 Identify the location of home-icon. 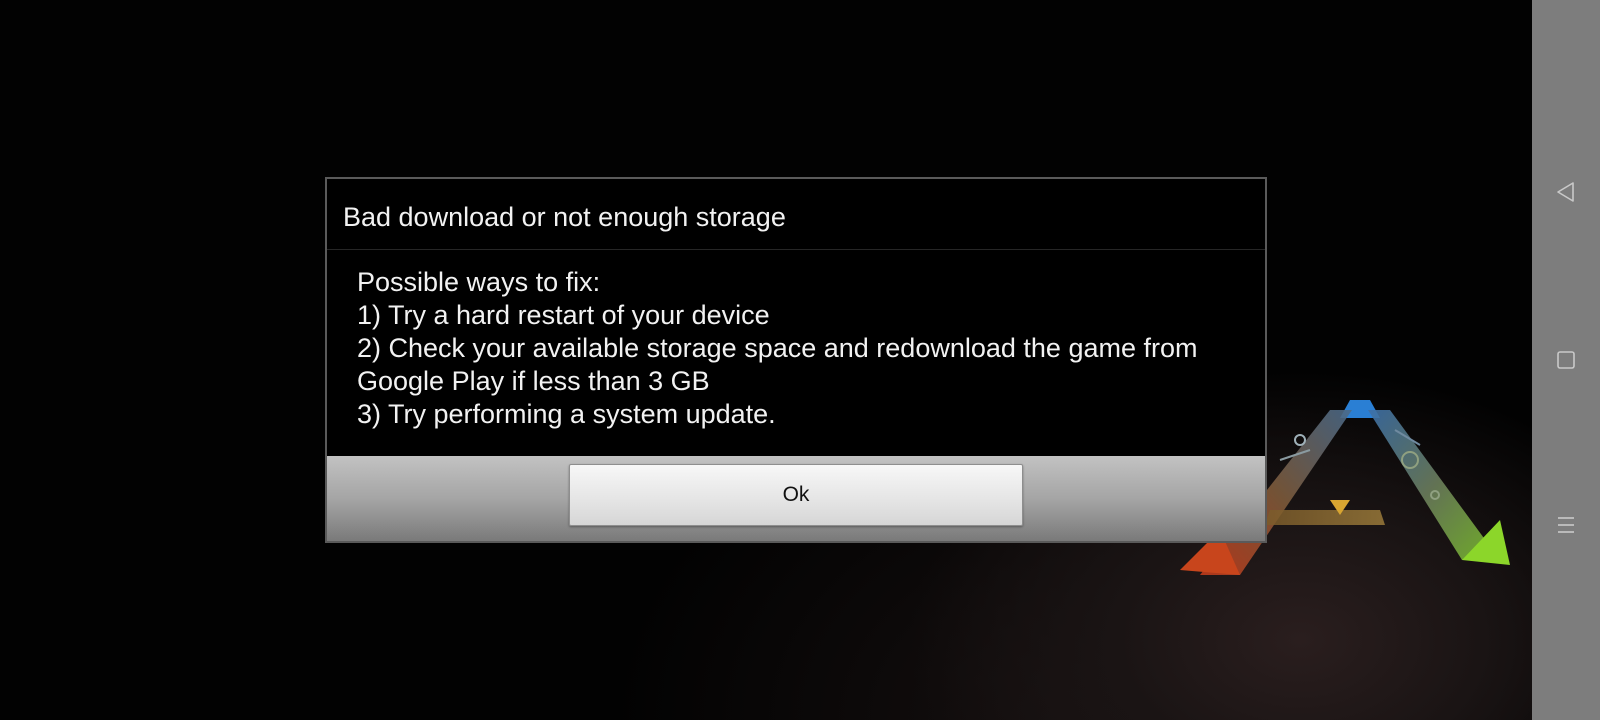
(1566, 360).